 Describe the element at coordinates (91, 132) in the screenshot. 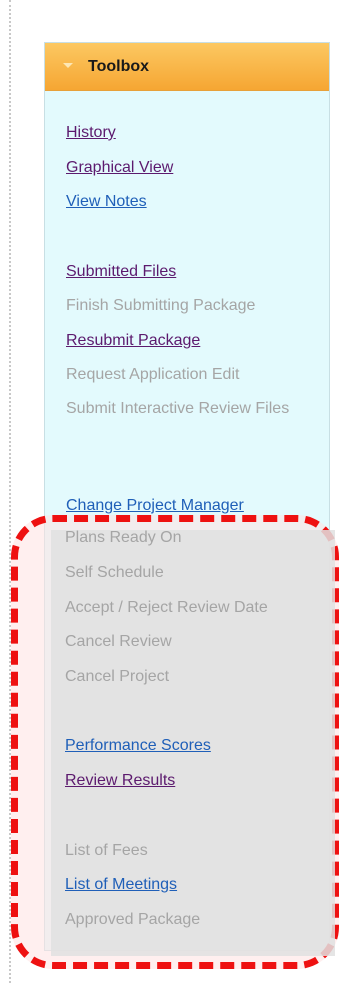

I see `history-link: History` at that location.